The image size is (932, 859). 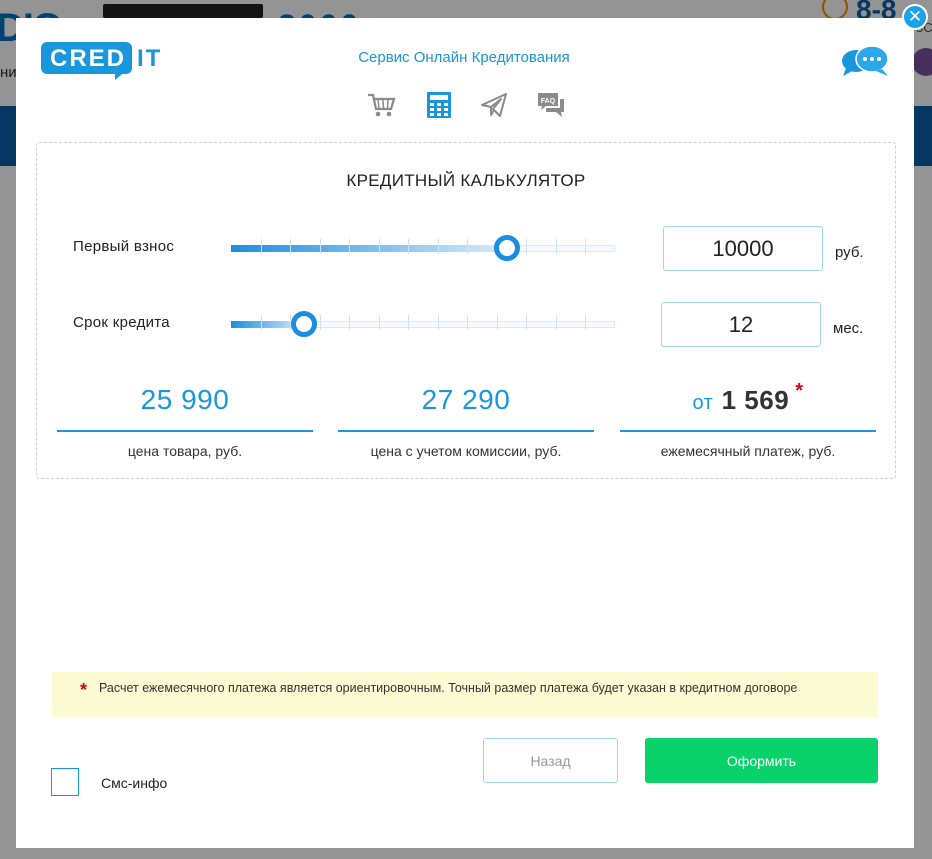 I want to click on monthly-caption: ежемесячный платеж, руб., so click(x=748, y=451).